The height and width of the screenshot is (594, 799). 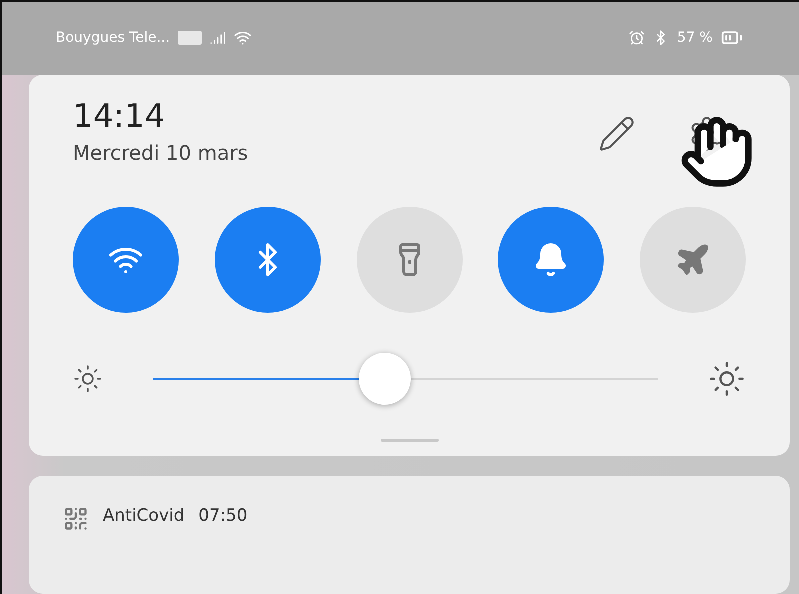 I want to click on brightness-low-icon, so click(x=88, y=379).